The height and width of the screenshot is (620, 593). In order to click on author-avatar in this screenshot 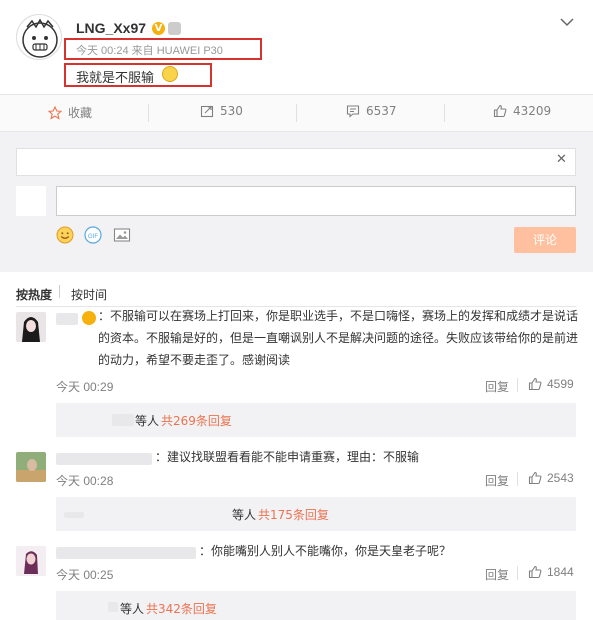, I will do `click(39, 37)`.